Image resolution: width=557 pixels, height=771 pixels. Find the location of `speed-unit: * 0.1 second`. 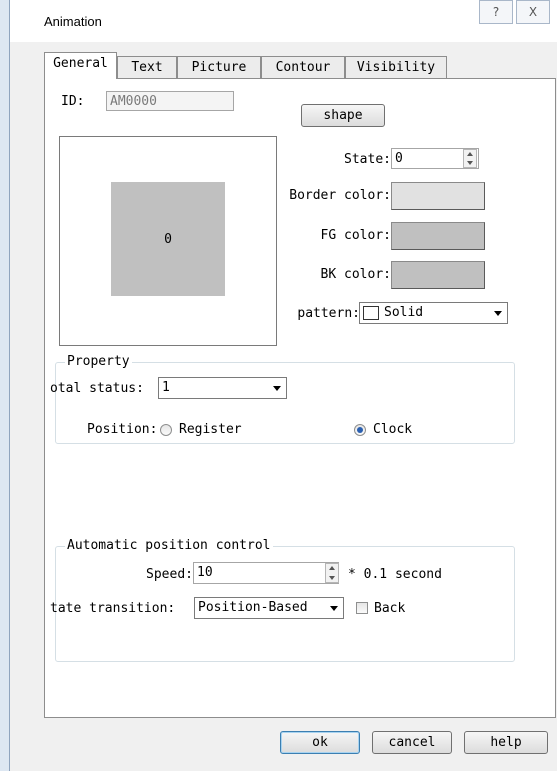

speed-unit: * 0.1 second is located at coordinates (395, 574).